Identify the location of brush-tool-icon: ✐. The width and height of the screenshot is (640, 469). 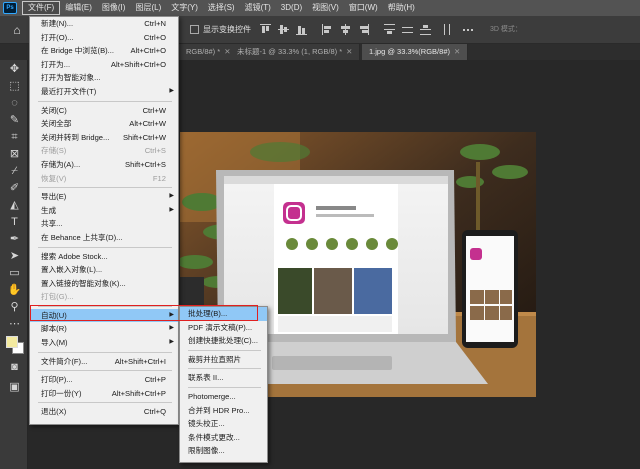
(14, 188).